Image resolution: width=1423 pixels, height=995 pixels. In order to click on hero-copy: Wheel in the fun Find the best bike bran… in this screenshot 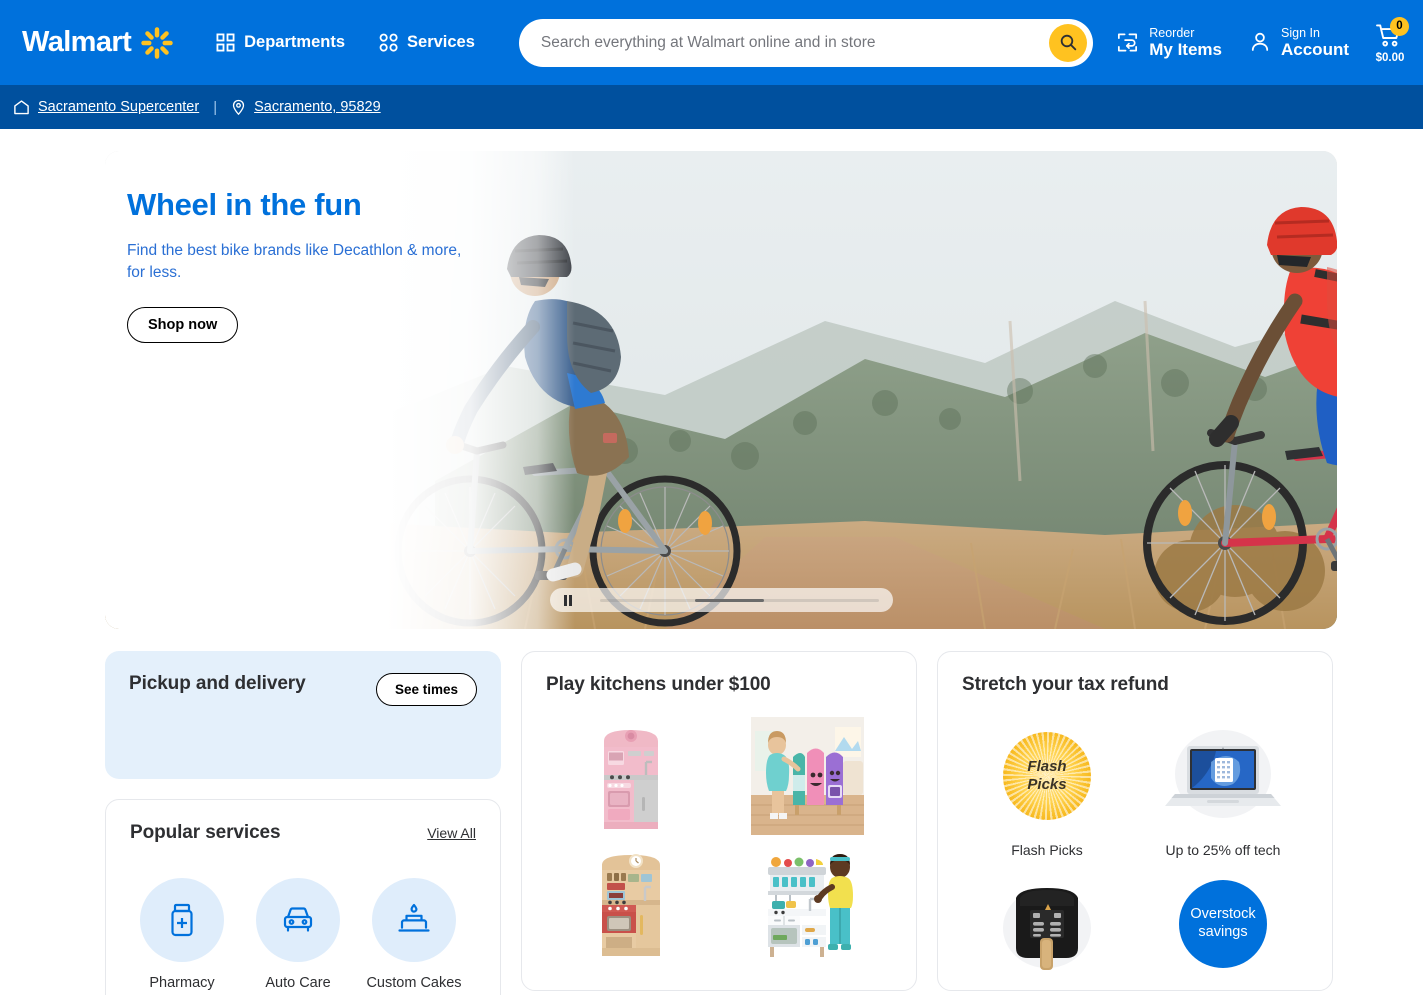, I will do `click(327, 265)`.